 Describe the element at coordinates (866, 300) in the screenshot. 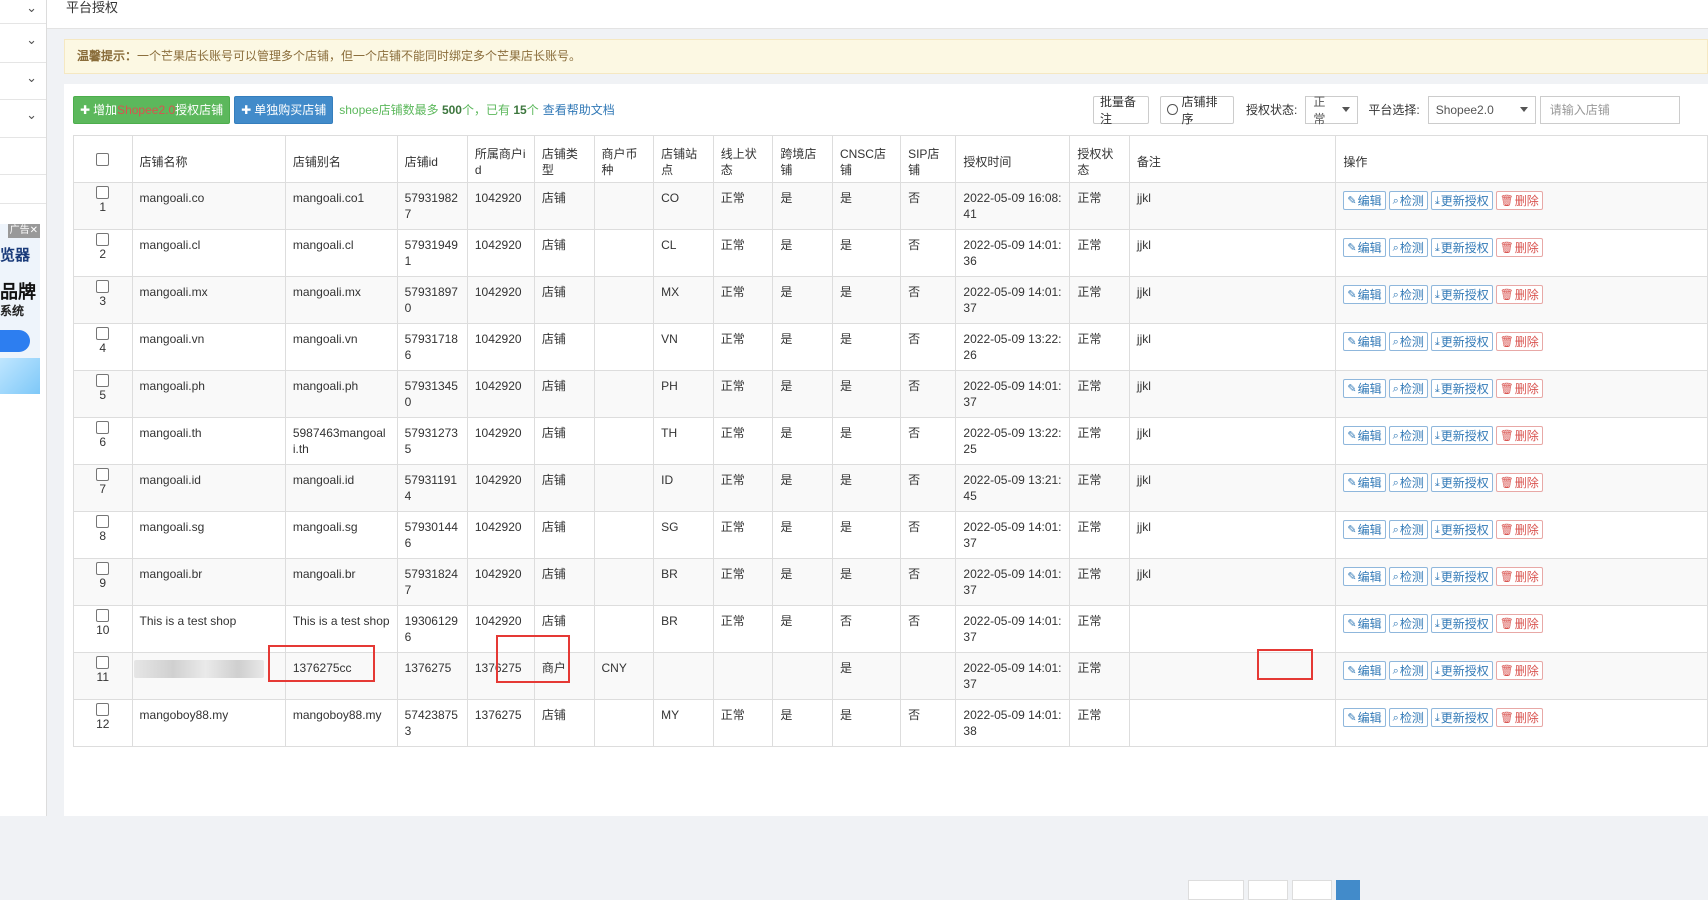

I see `cell-cnsc: 是` at that location.